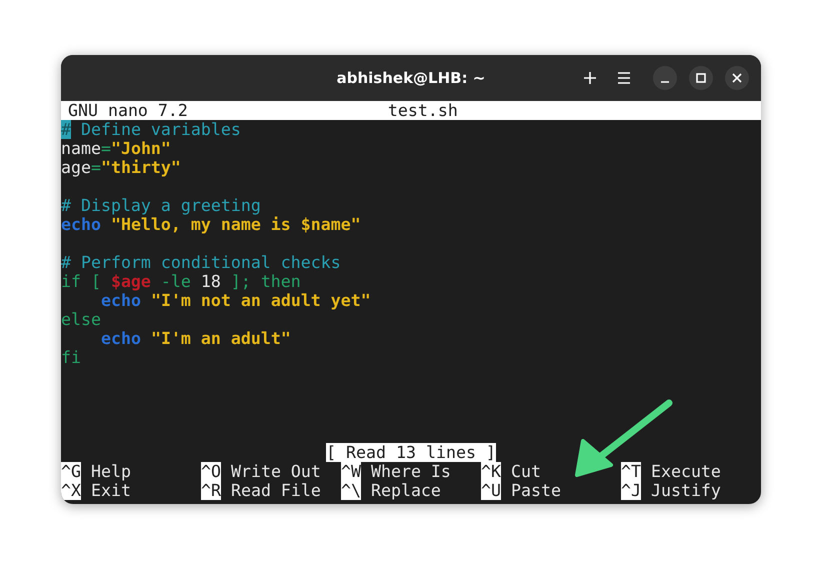 The image size is (822, 572). I want to click on minimize-button, so click(665, 78).